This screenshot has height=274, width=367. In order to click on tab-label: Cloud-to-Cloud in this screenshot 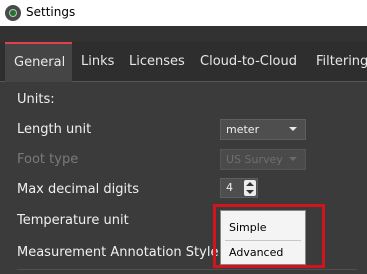, I will do `click(248, 61)`.